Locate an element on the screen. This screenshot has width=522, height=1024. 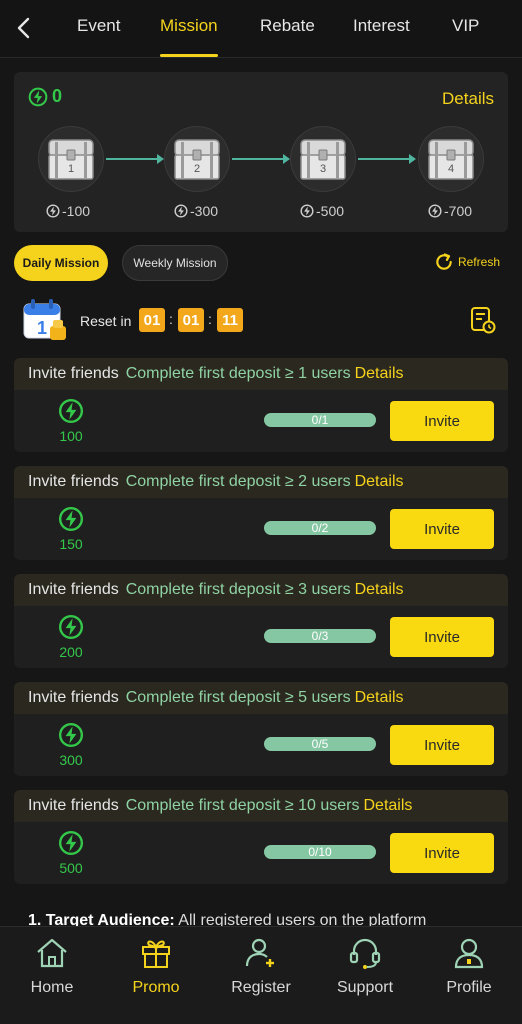
chest-number: 2 is located at coordinates (197, 169).